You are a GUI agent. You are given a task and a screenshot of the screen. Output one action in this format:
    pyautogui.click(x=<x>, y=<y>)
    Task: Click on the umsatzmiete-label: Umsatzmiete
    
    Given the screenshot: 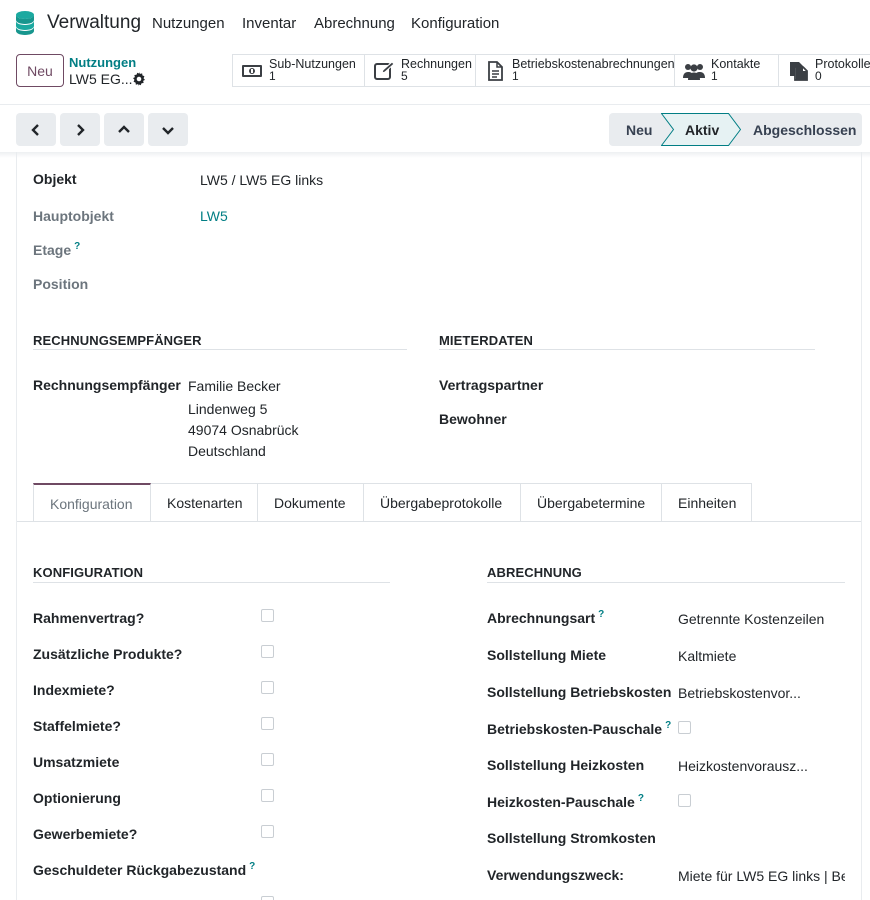 What is the action you would take?
    pyautogui.click(x=76, y=762)
    